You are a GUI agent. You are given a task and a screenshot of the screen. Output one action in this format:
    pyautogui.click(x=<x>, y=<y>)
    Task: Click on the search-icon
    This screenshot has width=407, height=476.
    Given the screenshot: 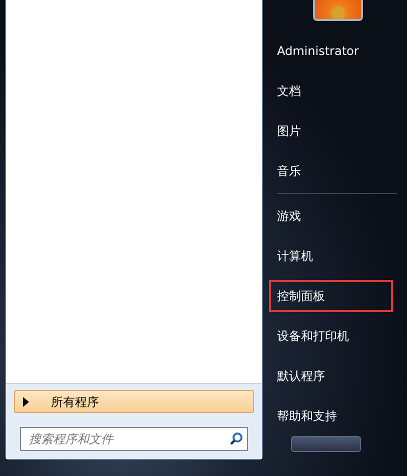 What is the action you would take?
    pyautogui.click(x=236, y=438)
    